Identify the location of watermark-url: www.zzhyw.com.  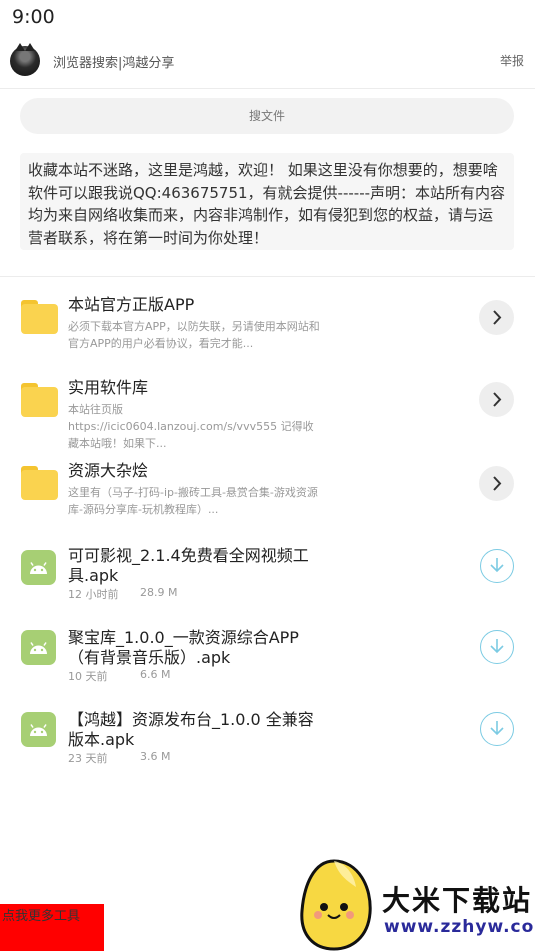
(459, 927).